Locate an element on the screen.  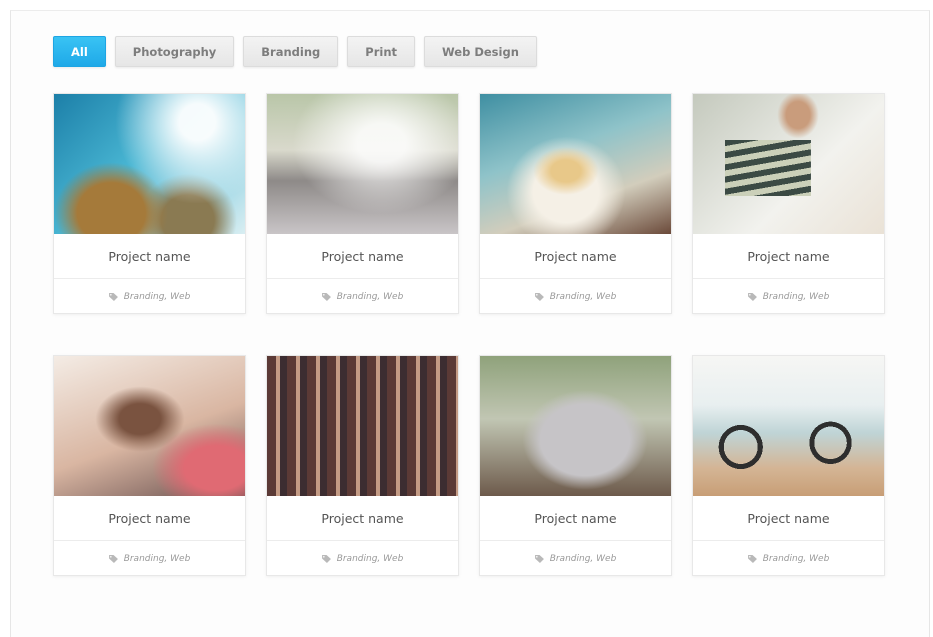
filter-branding-button: Branding is located at coordinates (291, 51).